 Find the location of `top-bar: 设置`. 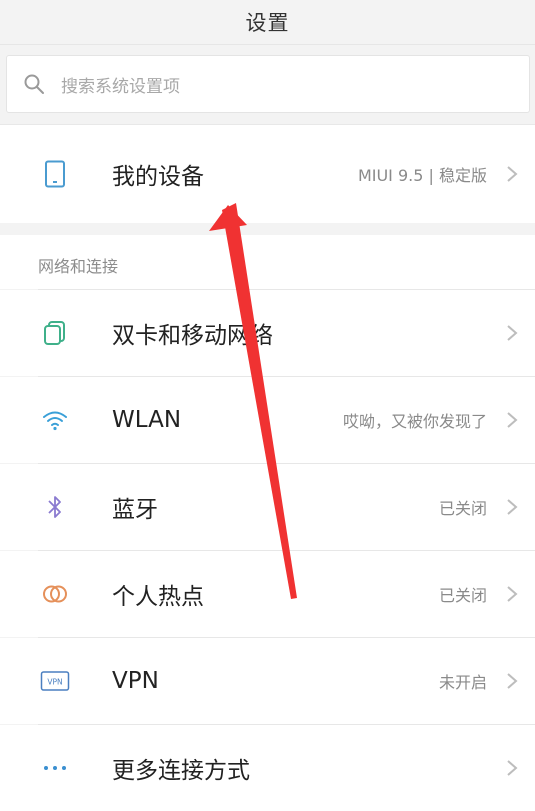

top-bar: 设置 is located at coordinates (267, 22).